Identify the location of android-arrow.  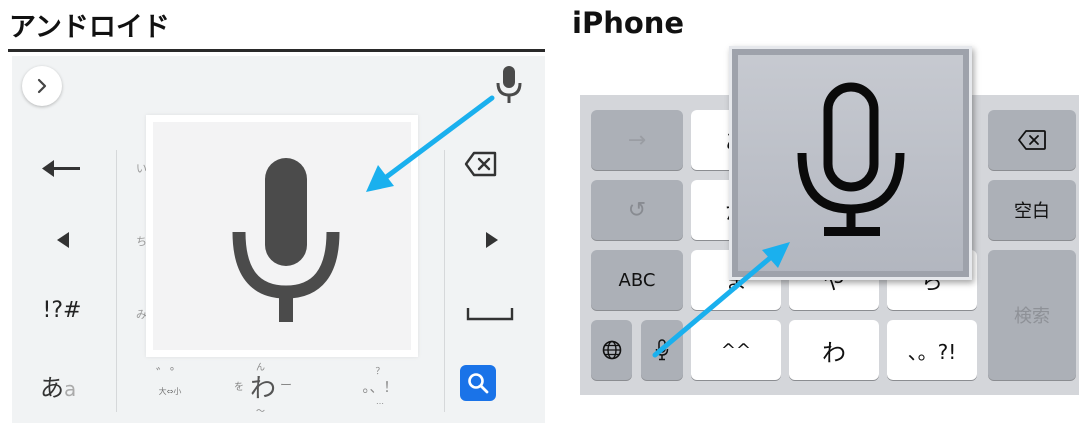
(430, 143).